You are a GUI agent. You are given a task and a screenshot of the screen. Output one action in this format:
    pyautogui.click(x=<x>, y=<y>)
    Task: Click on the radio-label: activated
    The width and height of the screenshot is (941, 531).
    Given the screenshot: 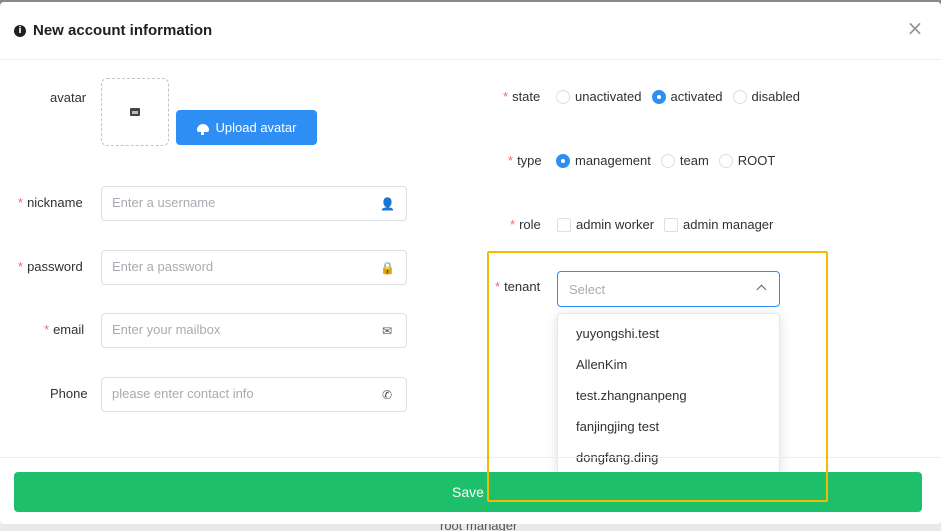 What is the action you would take?
    pyautogui.click(x=696, y=96)
    